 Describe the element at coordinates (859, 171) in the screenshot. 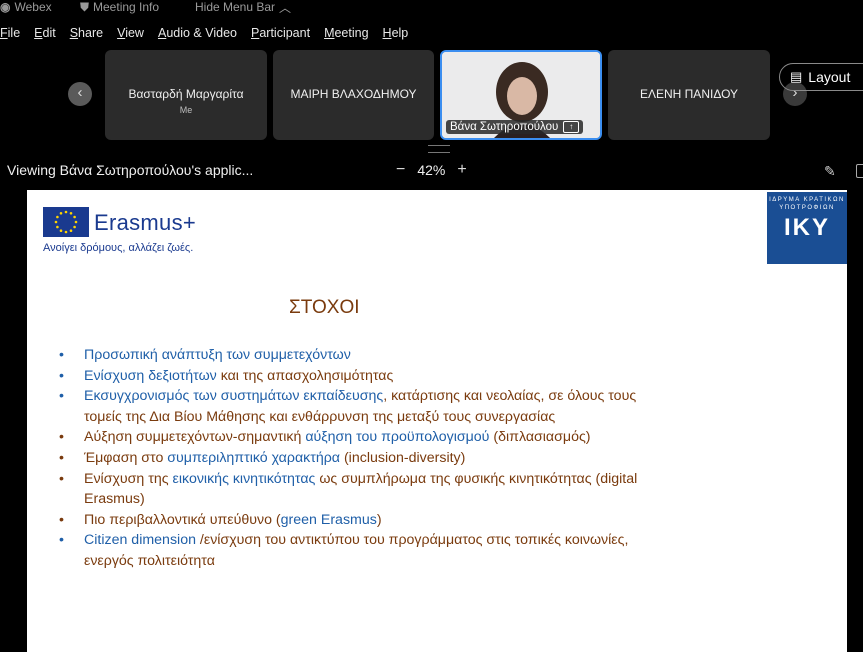

I see `pop-out-icon` at that location.